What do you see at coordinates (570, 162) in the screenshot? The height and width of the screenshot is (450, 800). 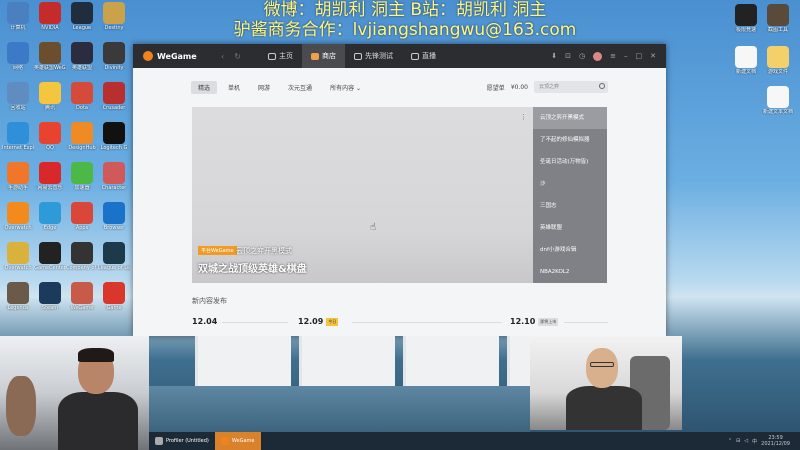 I see `banner-side-item: 圣诞日活动(万物皆)` at bounding box center [570, 162].